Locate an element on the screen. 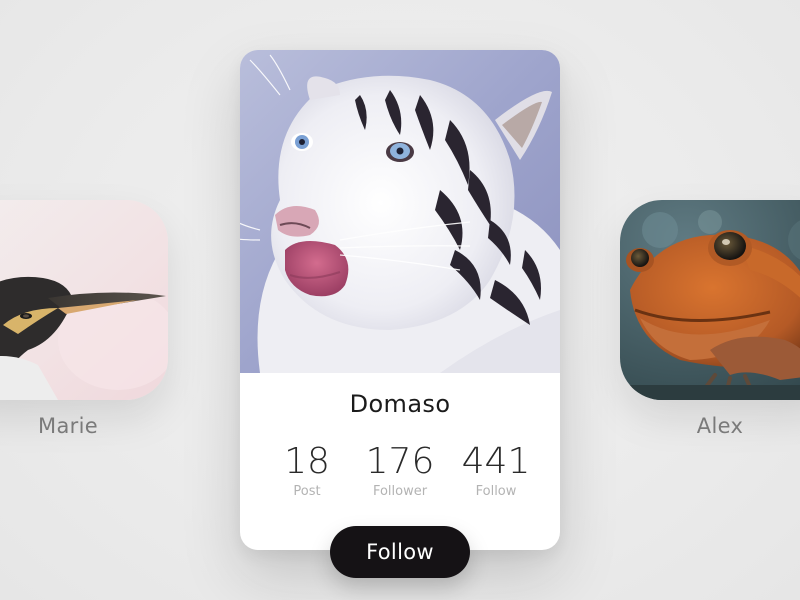  stat-following: 441 Follow is located at coordinates (496, 470).